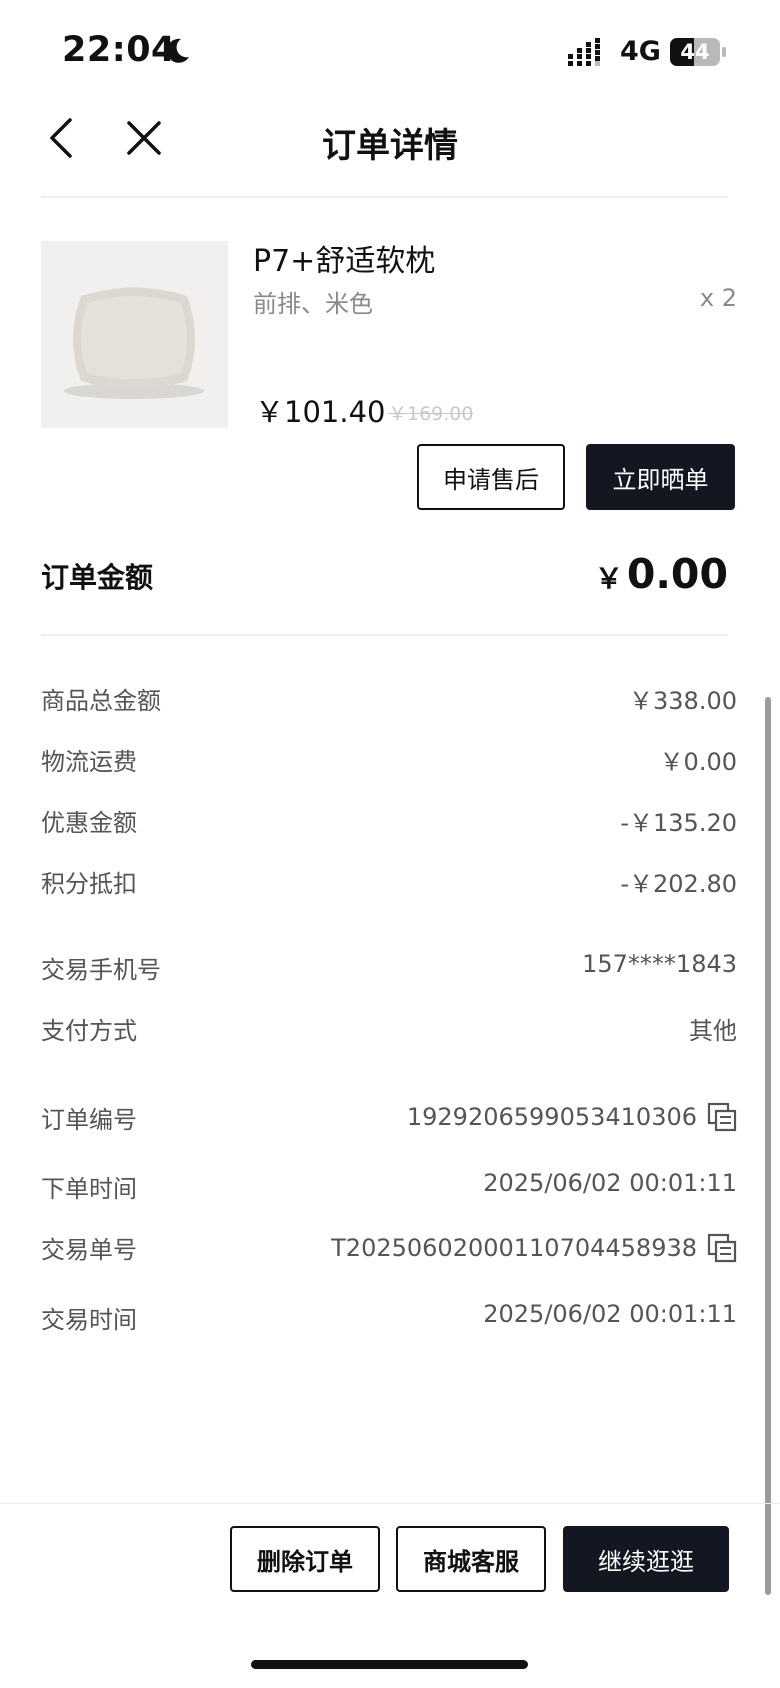 The width and height of the screenshot is (780, 1688). Describe the element at coordinates (431, 414) in the screenshot. I see `product-original-price: ￥169.00` at that location.